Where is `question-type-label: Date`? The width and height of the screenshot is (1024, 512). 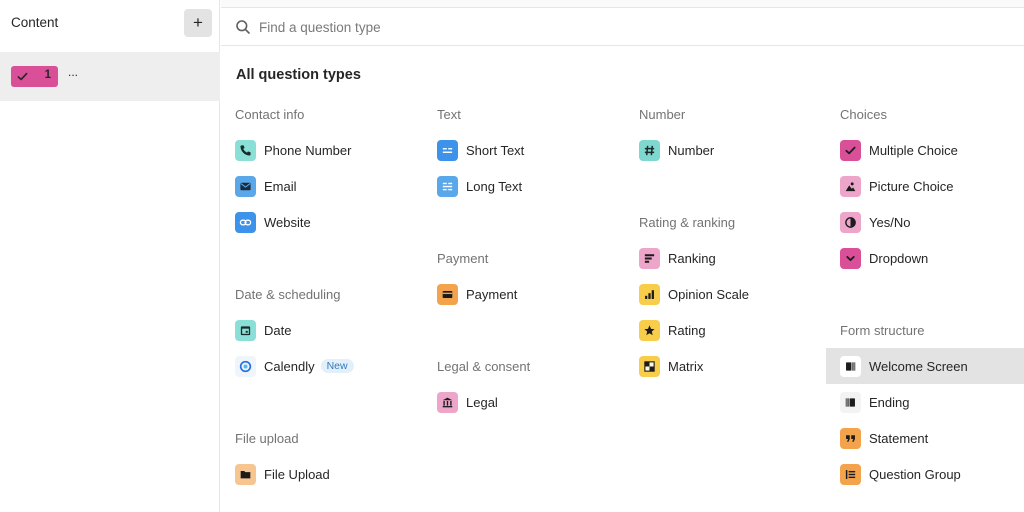 question-type-label: Date is located at coordinates (278, 330).